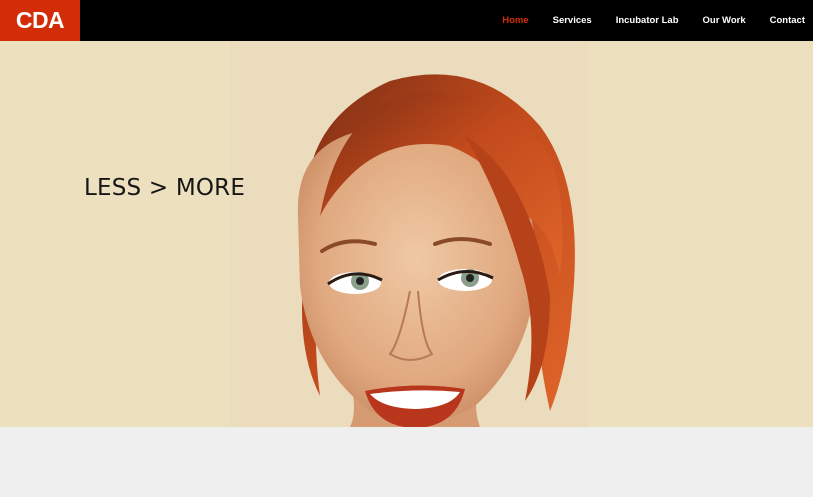  I want to click on nav-our-work-link: Our Work, so click(724, 20).